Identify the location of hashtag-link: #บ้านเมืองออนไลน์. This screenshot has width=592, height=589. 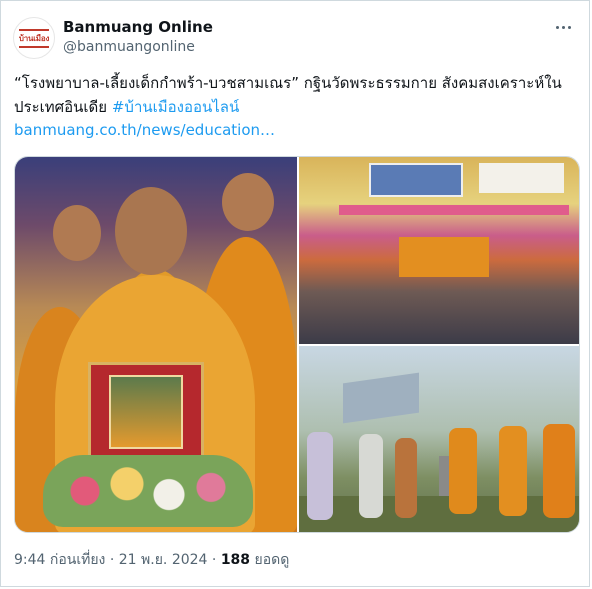
(175, 107).